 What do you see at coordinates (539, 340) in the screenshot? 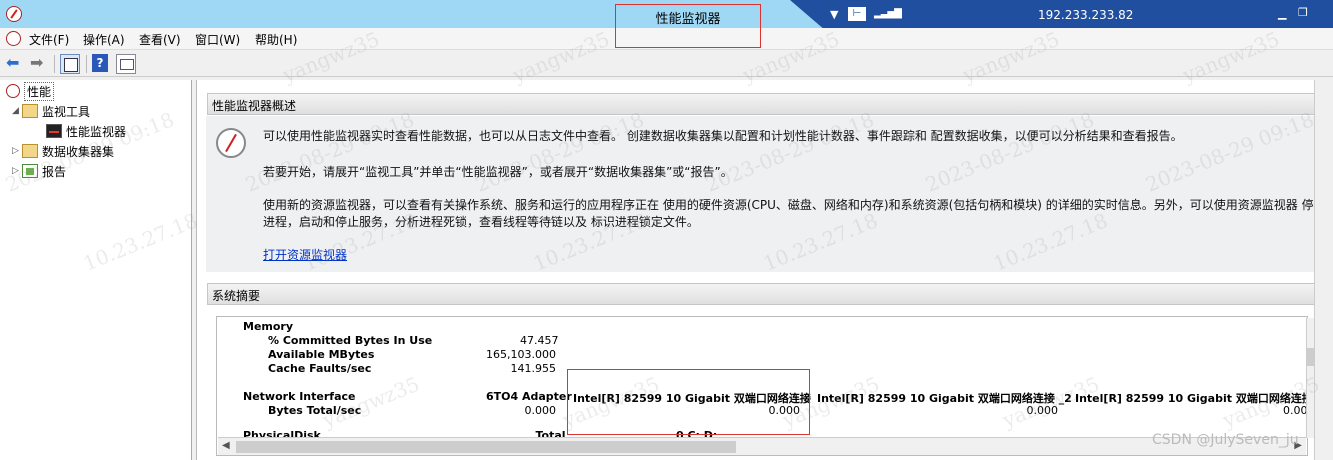
I see `counter-value: 47.457` at bounding box center [539, 340].